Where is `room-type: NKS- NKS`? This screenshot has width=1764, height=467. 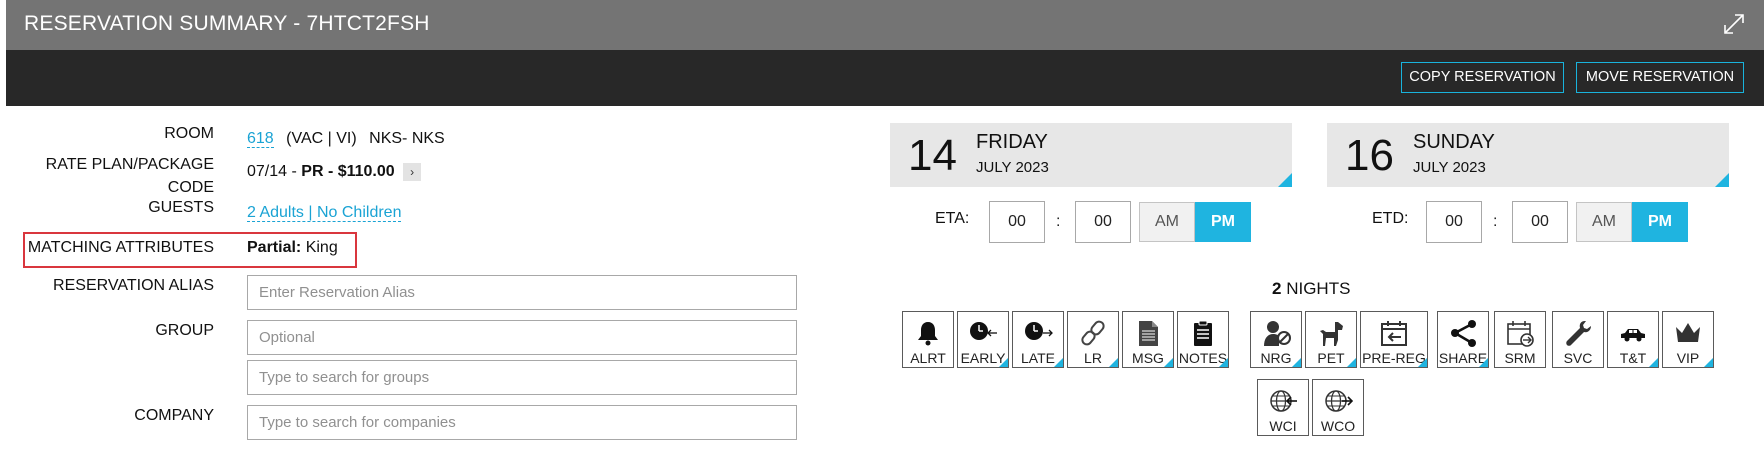 room-type: NKS- NKS is located at coordinates (407, 138).